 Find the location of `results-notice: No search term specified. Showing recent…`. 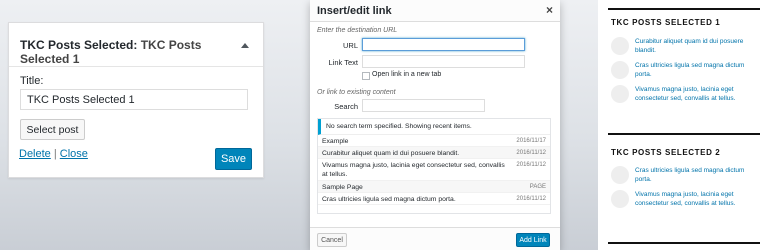

results-notice: No search term specified. Showing recent… is located at coordinates (434, 127).